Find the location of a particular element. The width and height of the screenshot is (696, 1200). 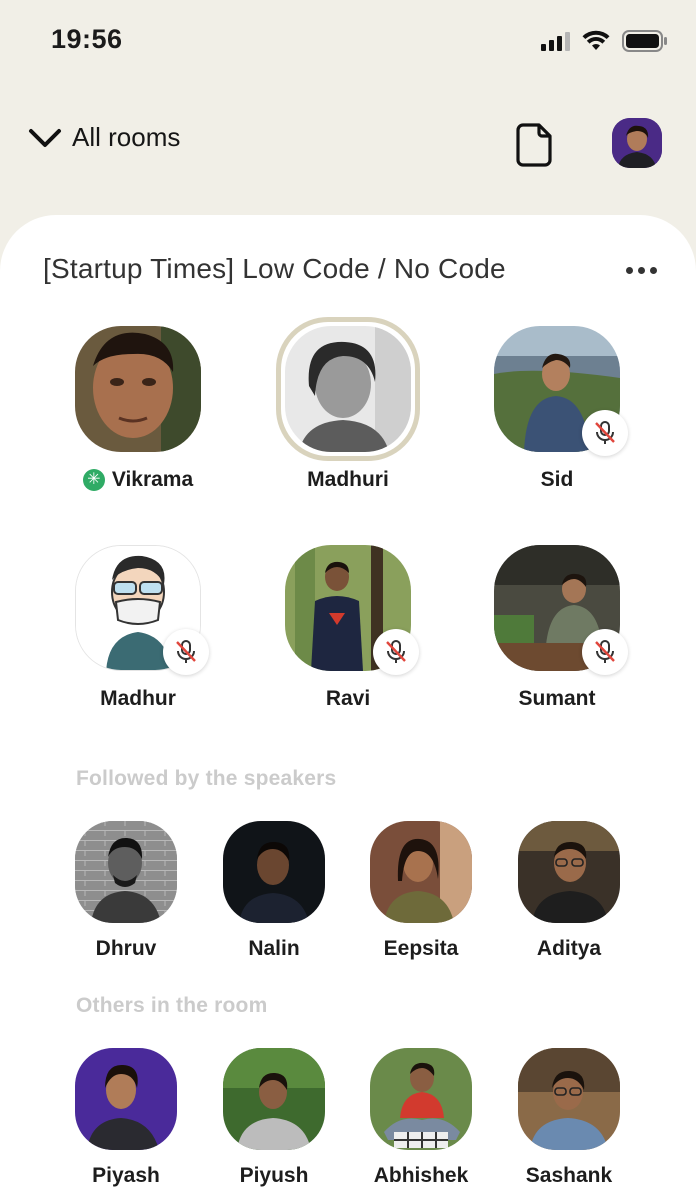

speaker: Sid is located at coordinates (557, 409).